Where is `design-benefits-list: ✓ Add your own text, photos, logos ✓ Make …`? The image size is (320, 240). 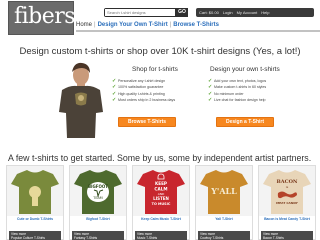
design-benefits-list: ✓ Add your own text, photos, logos ✓ Make … is located at coordinates (251, 91).